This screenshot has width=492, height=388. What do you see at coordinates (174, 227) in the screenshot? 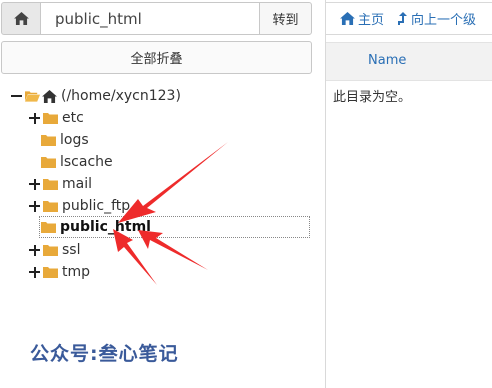
I see `tree-item-public-html: public_html` at bounding box center [174, 227].